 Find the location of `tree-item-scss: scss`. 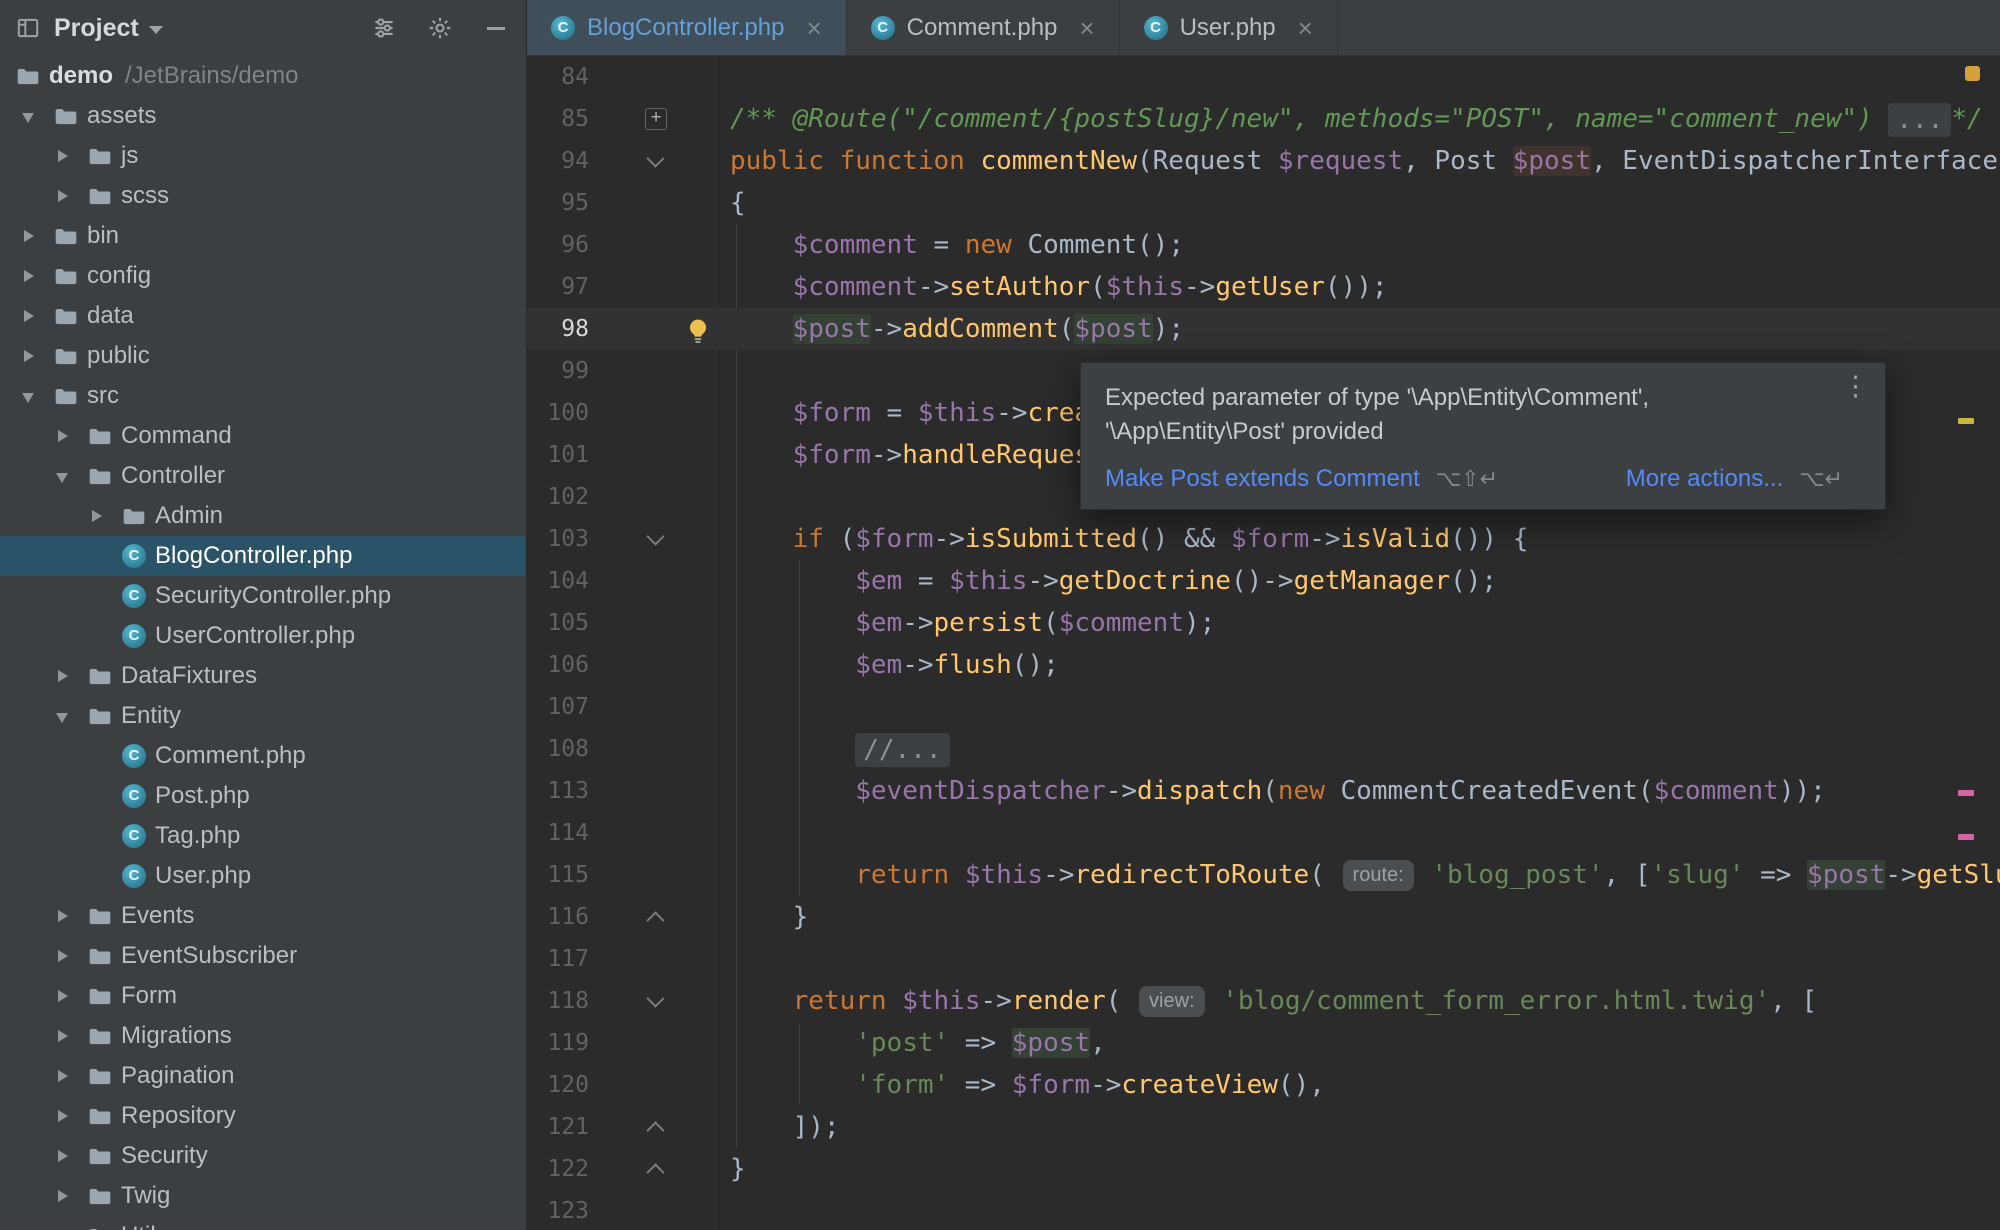

tree-item-scss: scss is located at coordinates (263, 196).